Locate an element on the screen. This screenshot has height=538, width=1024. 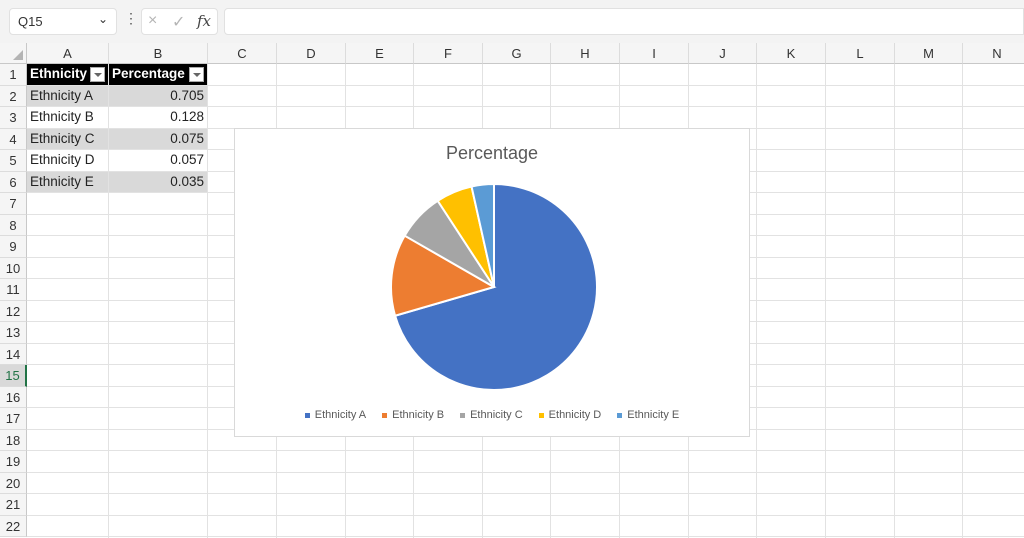
row-header-2: 2 is located at coordinates (13, 96).